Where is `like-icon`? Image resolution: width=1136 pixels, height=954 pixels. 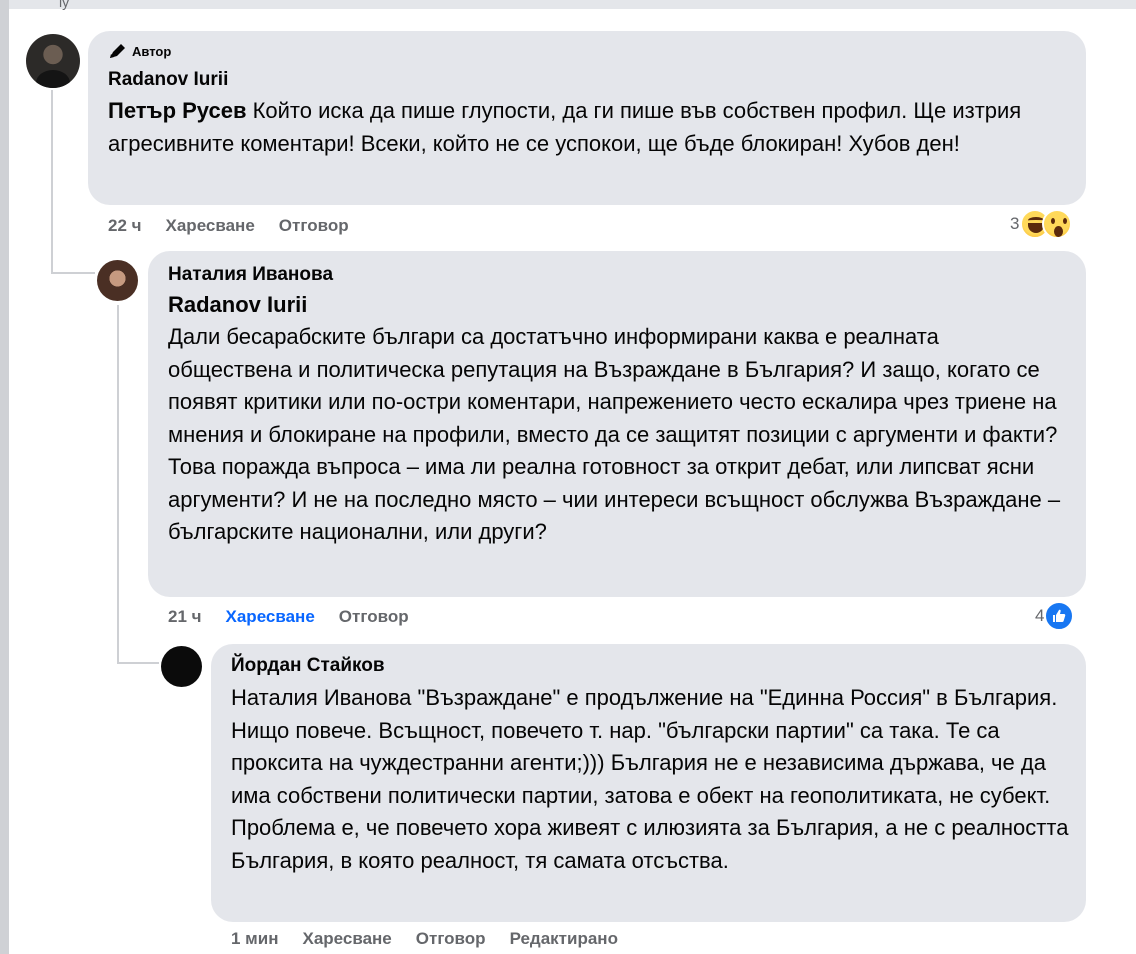 like-icon is located at coordinates (1059, 616).